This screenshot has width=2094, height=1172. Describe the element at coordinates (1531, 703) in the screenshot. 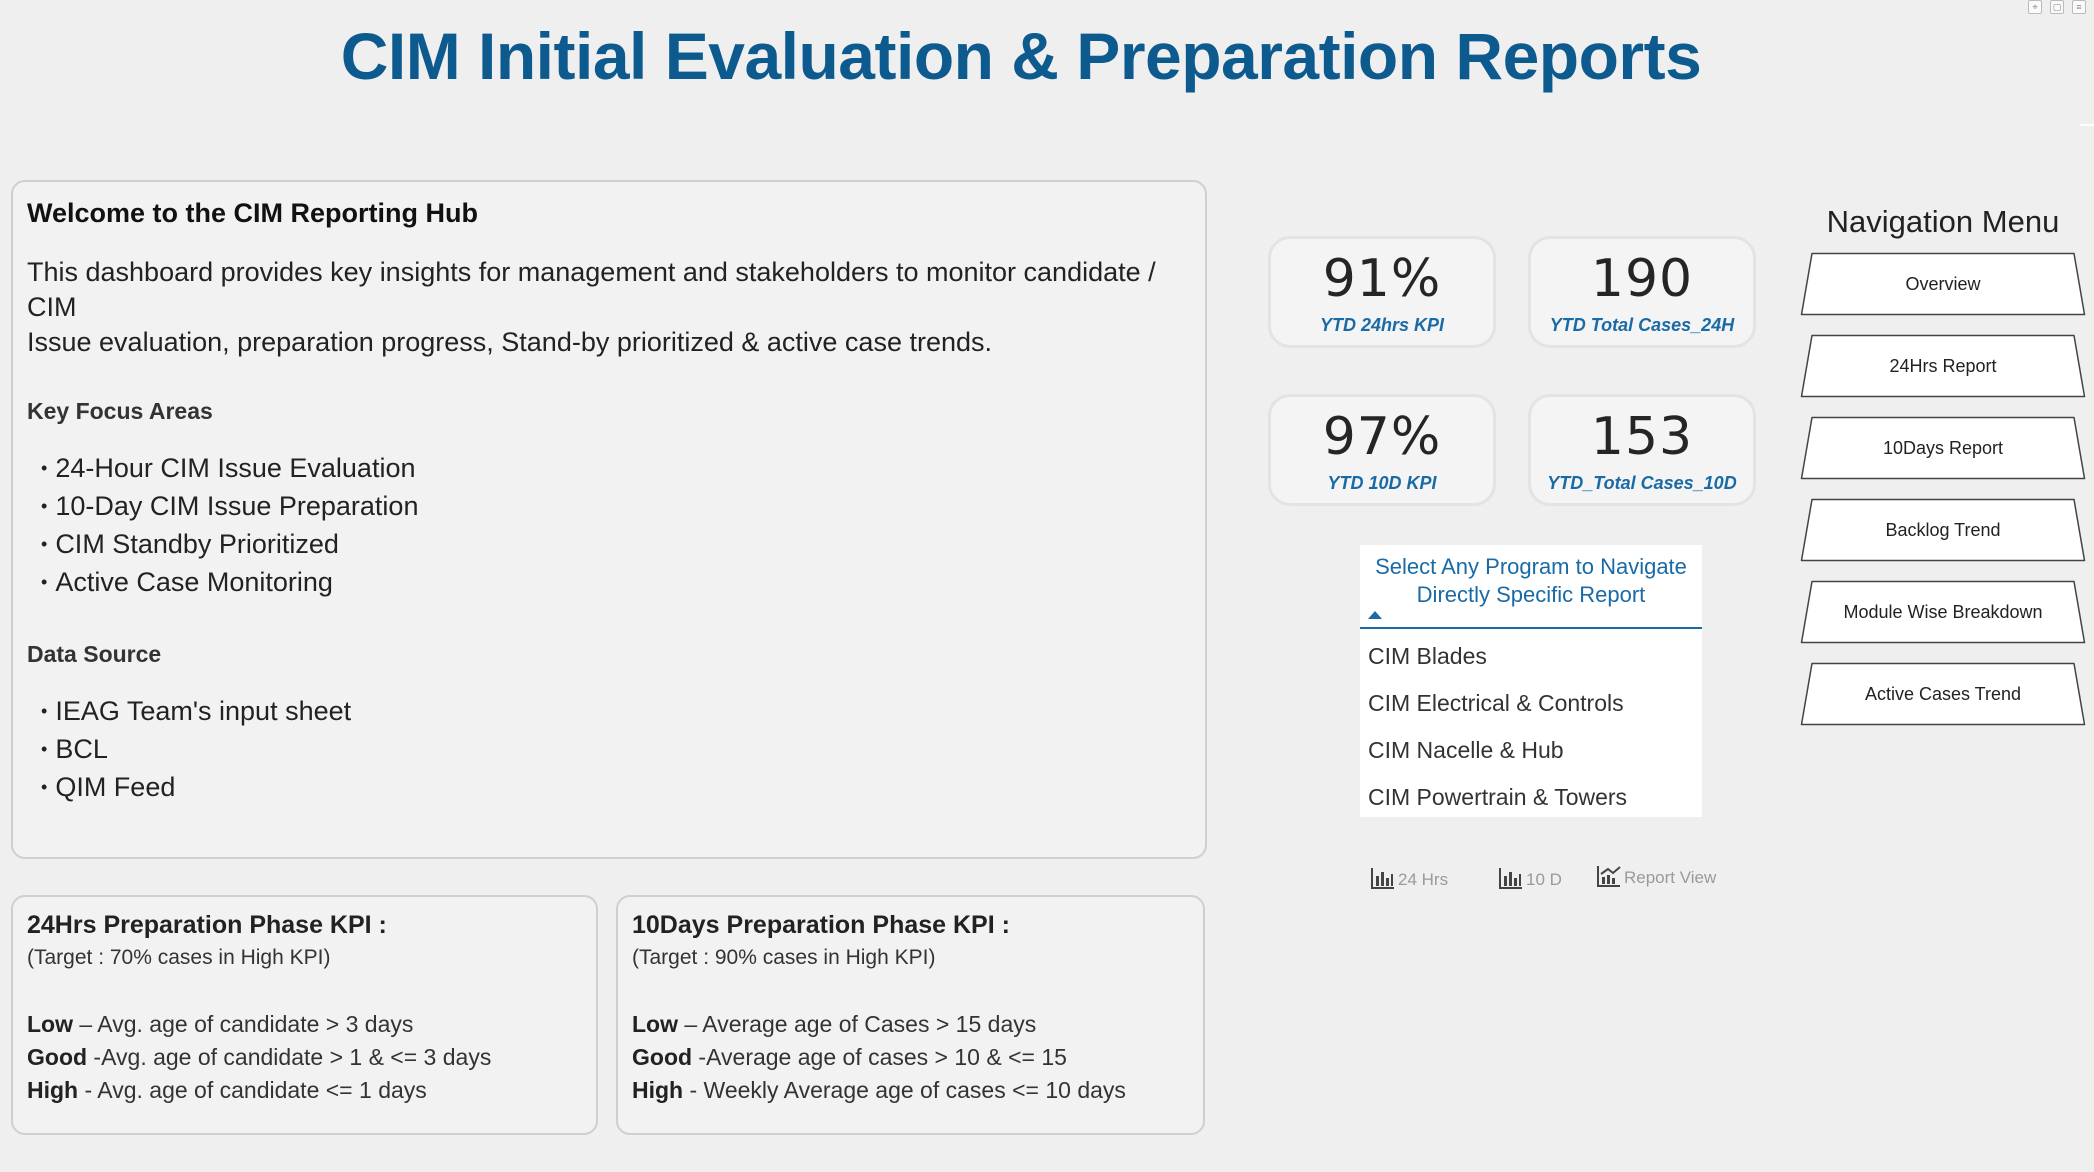

I see `program-option-electrical-controls: CIM Electrical & Controls` at that location.